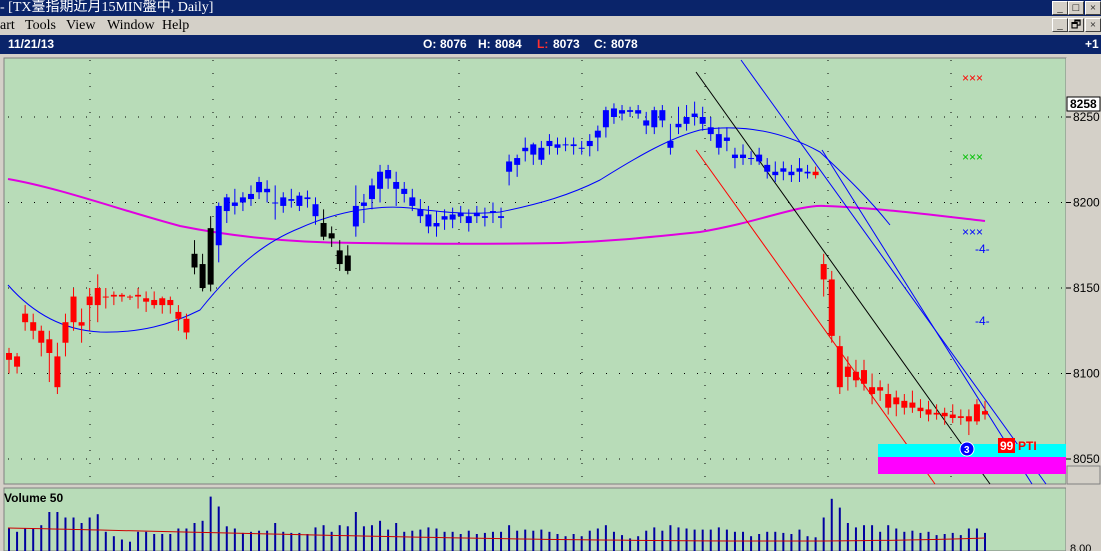  I want to click on menu-view: View, so click(80, 25).